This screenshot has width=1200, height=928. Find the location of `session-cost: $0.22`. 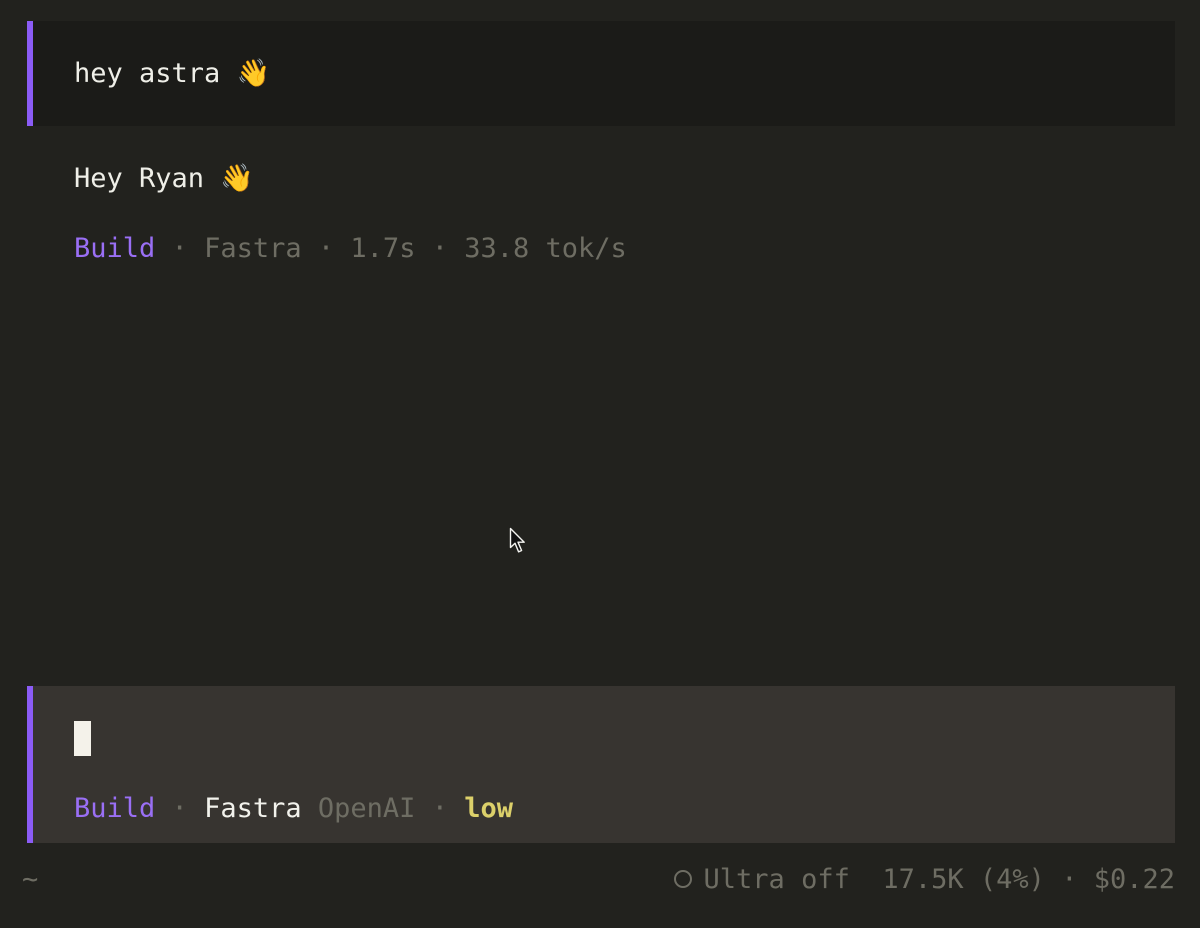

session-cost: $0.22 is located at coordinates (1134, 879).